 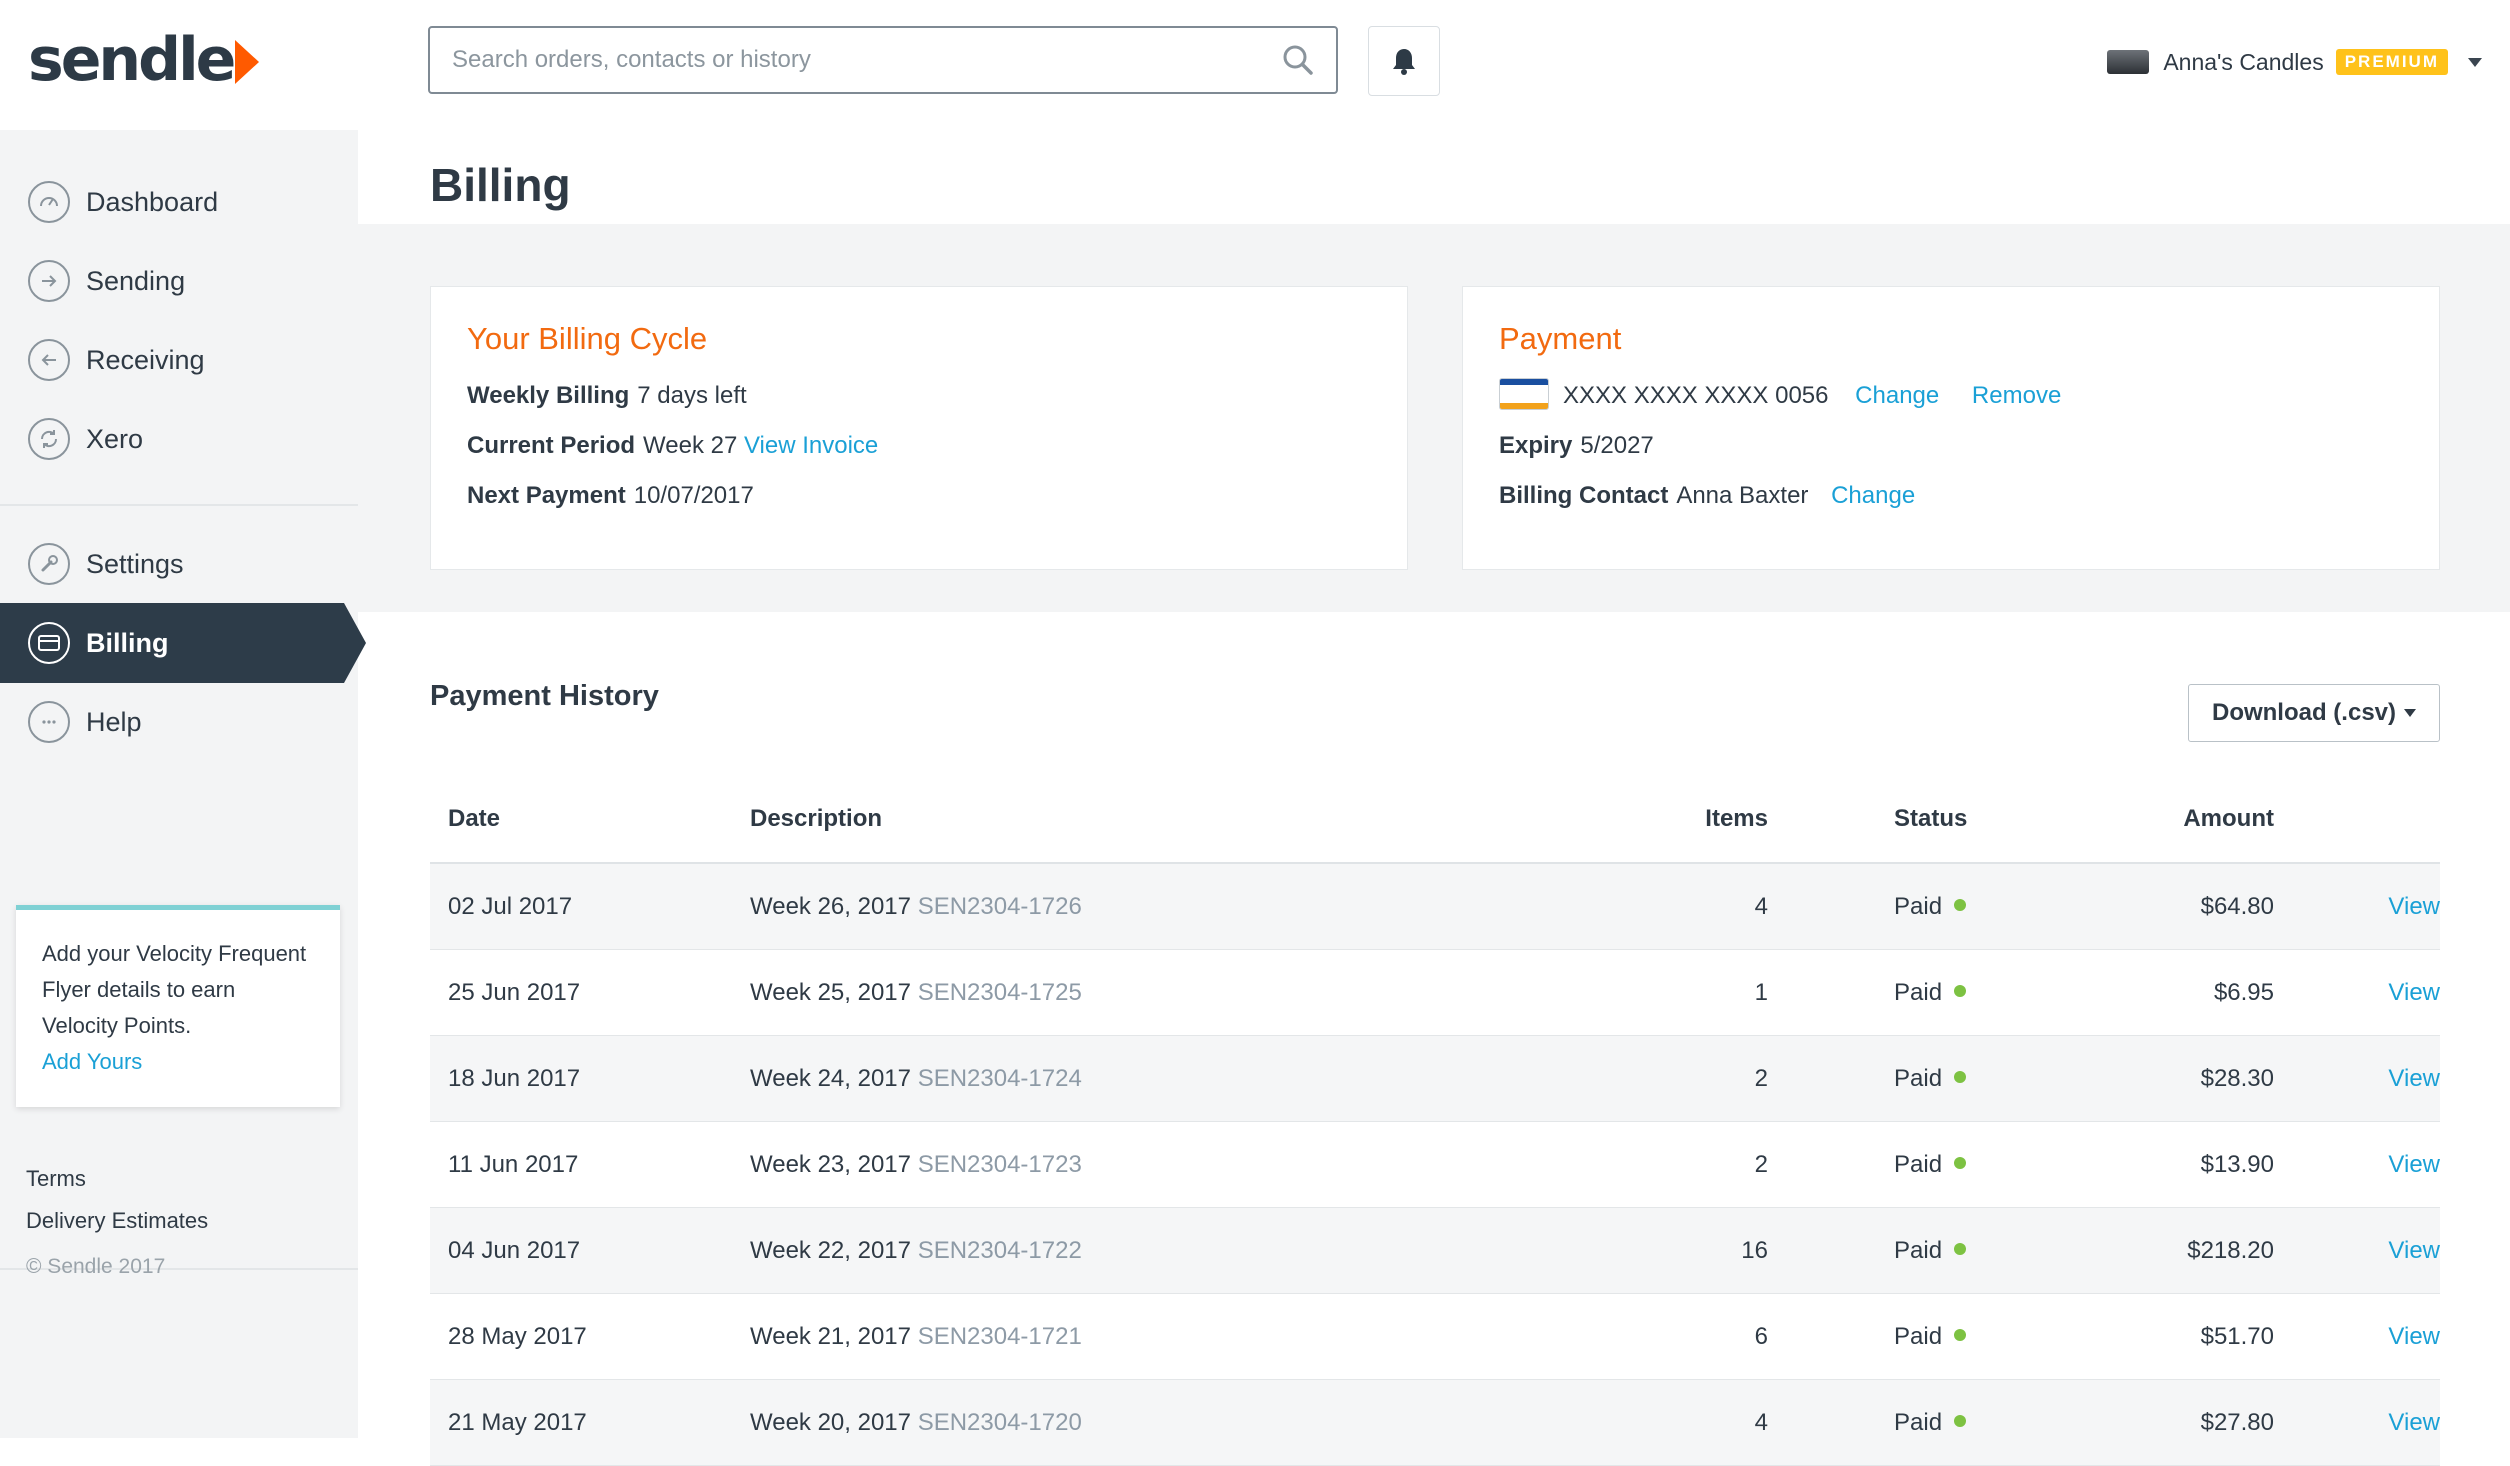 What do you see at coordinates (831, 1164) in the screenshot?
I see `row-week: Week 23, 2017` at bounding box center [831, 1164].